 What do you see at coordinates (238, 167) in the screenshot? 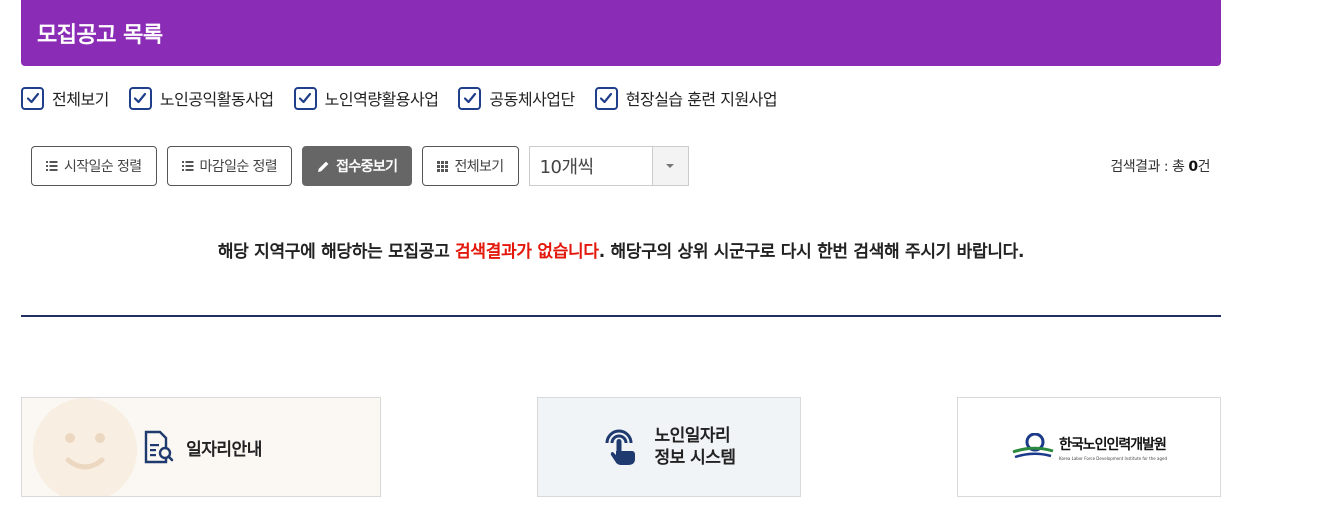
I see `sort-end-label: 마감일순 정렬` at bounding box center [238, 167].